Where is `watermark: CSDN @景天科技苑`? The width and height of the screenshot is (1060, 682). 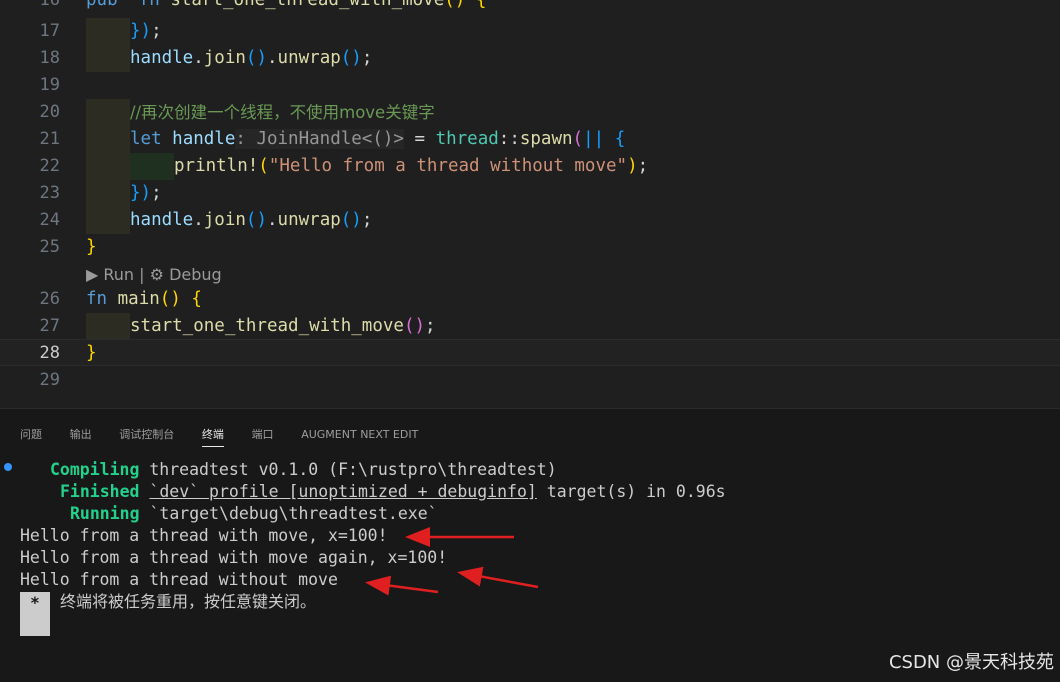 watermark: CSDN @景天科技苑 is located at coordinates (971, 662).